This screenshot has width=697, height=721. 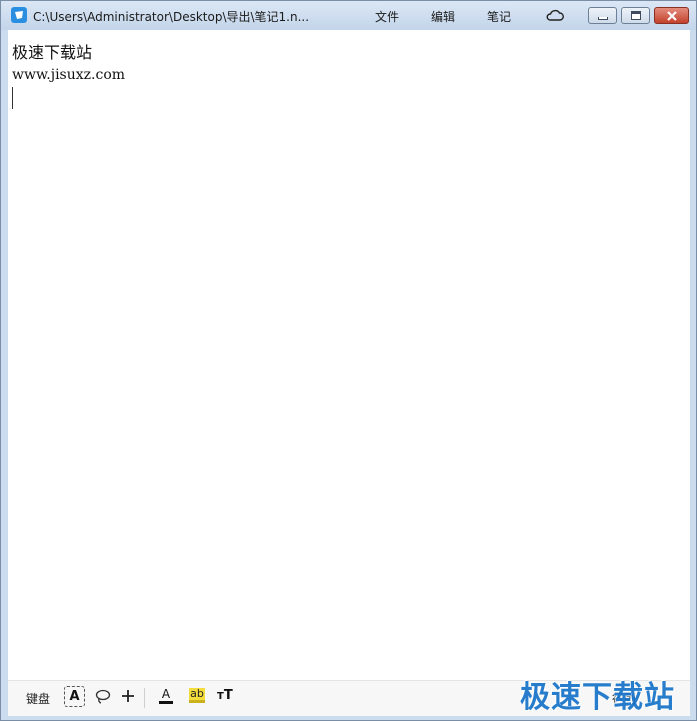 What do you see at coordinates (597, 697) in the screenshot?
I see `watermark: 极速下载站` at bounding box center [597, 697].